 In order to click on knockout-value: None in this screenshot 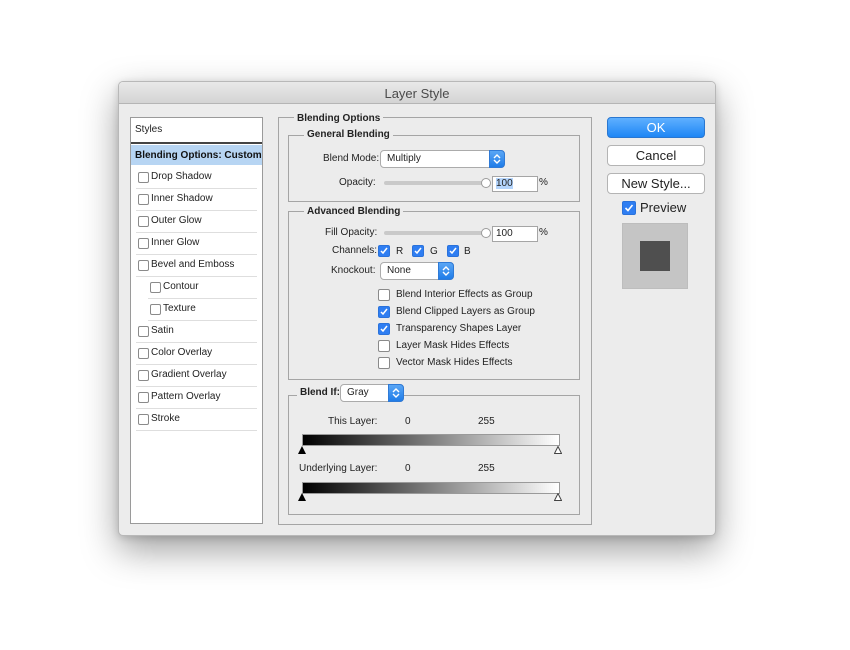, I will do `click(399, 270)`.